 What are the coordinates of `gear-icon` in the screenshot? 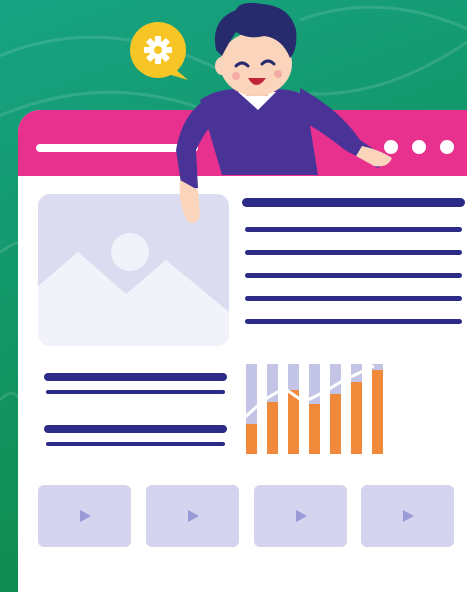 It's located at (159, 51).